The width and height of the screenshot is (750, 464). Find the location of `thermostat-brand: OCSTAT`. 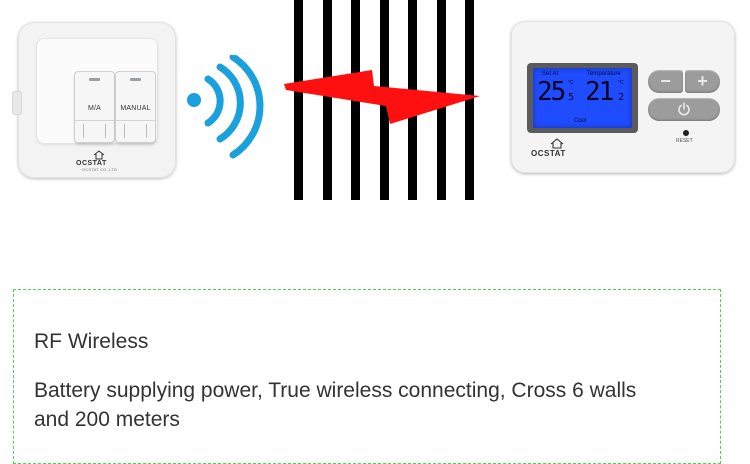

thermostat-brand: OCSTAT is located at coordinates (548, 153).